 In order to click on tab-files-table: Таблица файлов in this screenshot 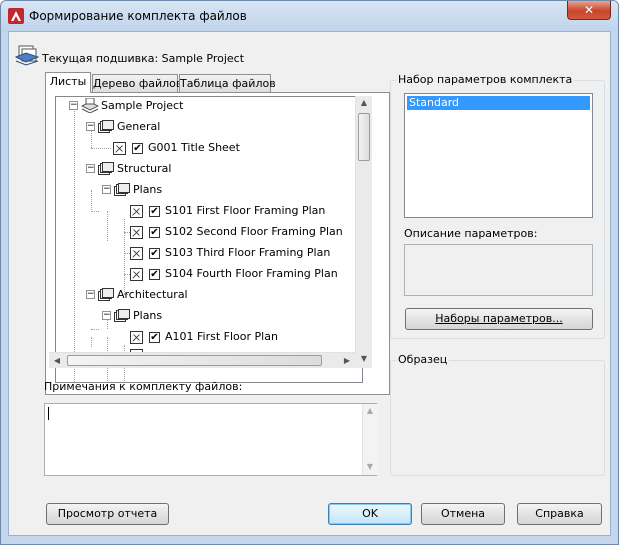, I will do `click(227, 83)`.